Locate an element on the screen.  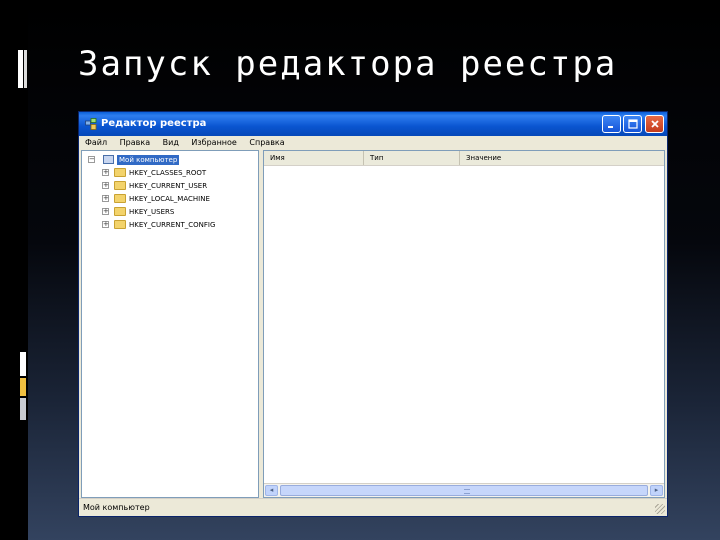
column-header-name: Имя is located at coordinates (314, 158).